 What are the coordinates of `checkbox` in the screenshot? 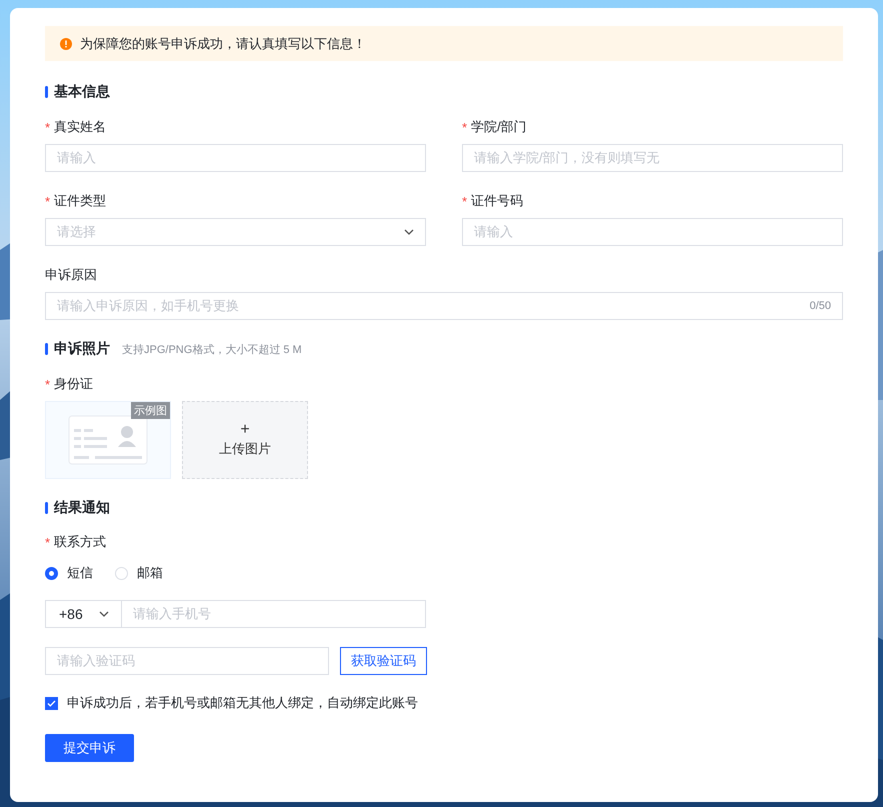 It's located at (51, 703).